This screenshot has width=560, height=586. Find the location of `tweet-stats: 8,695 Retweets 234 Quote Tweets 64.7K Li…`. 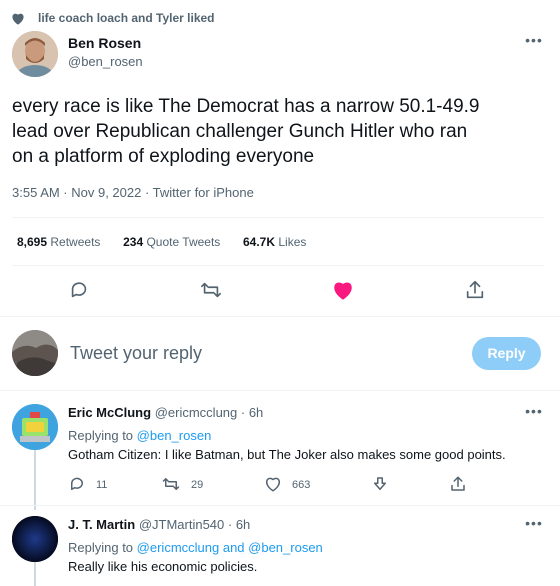

tweet-stats: 8,695 Retweets 234 Quote Tweets 64.7K Li… is located at coordinates (161, 242).